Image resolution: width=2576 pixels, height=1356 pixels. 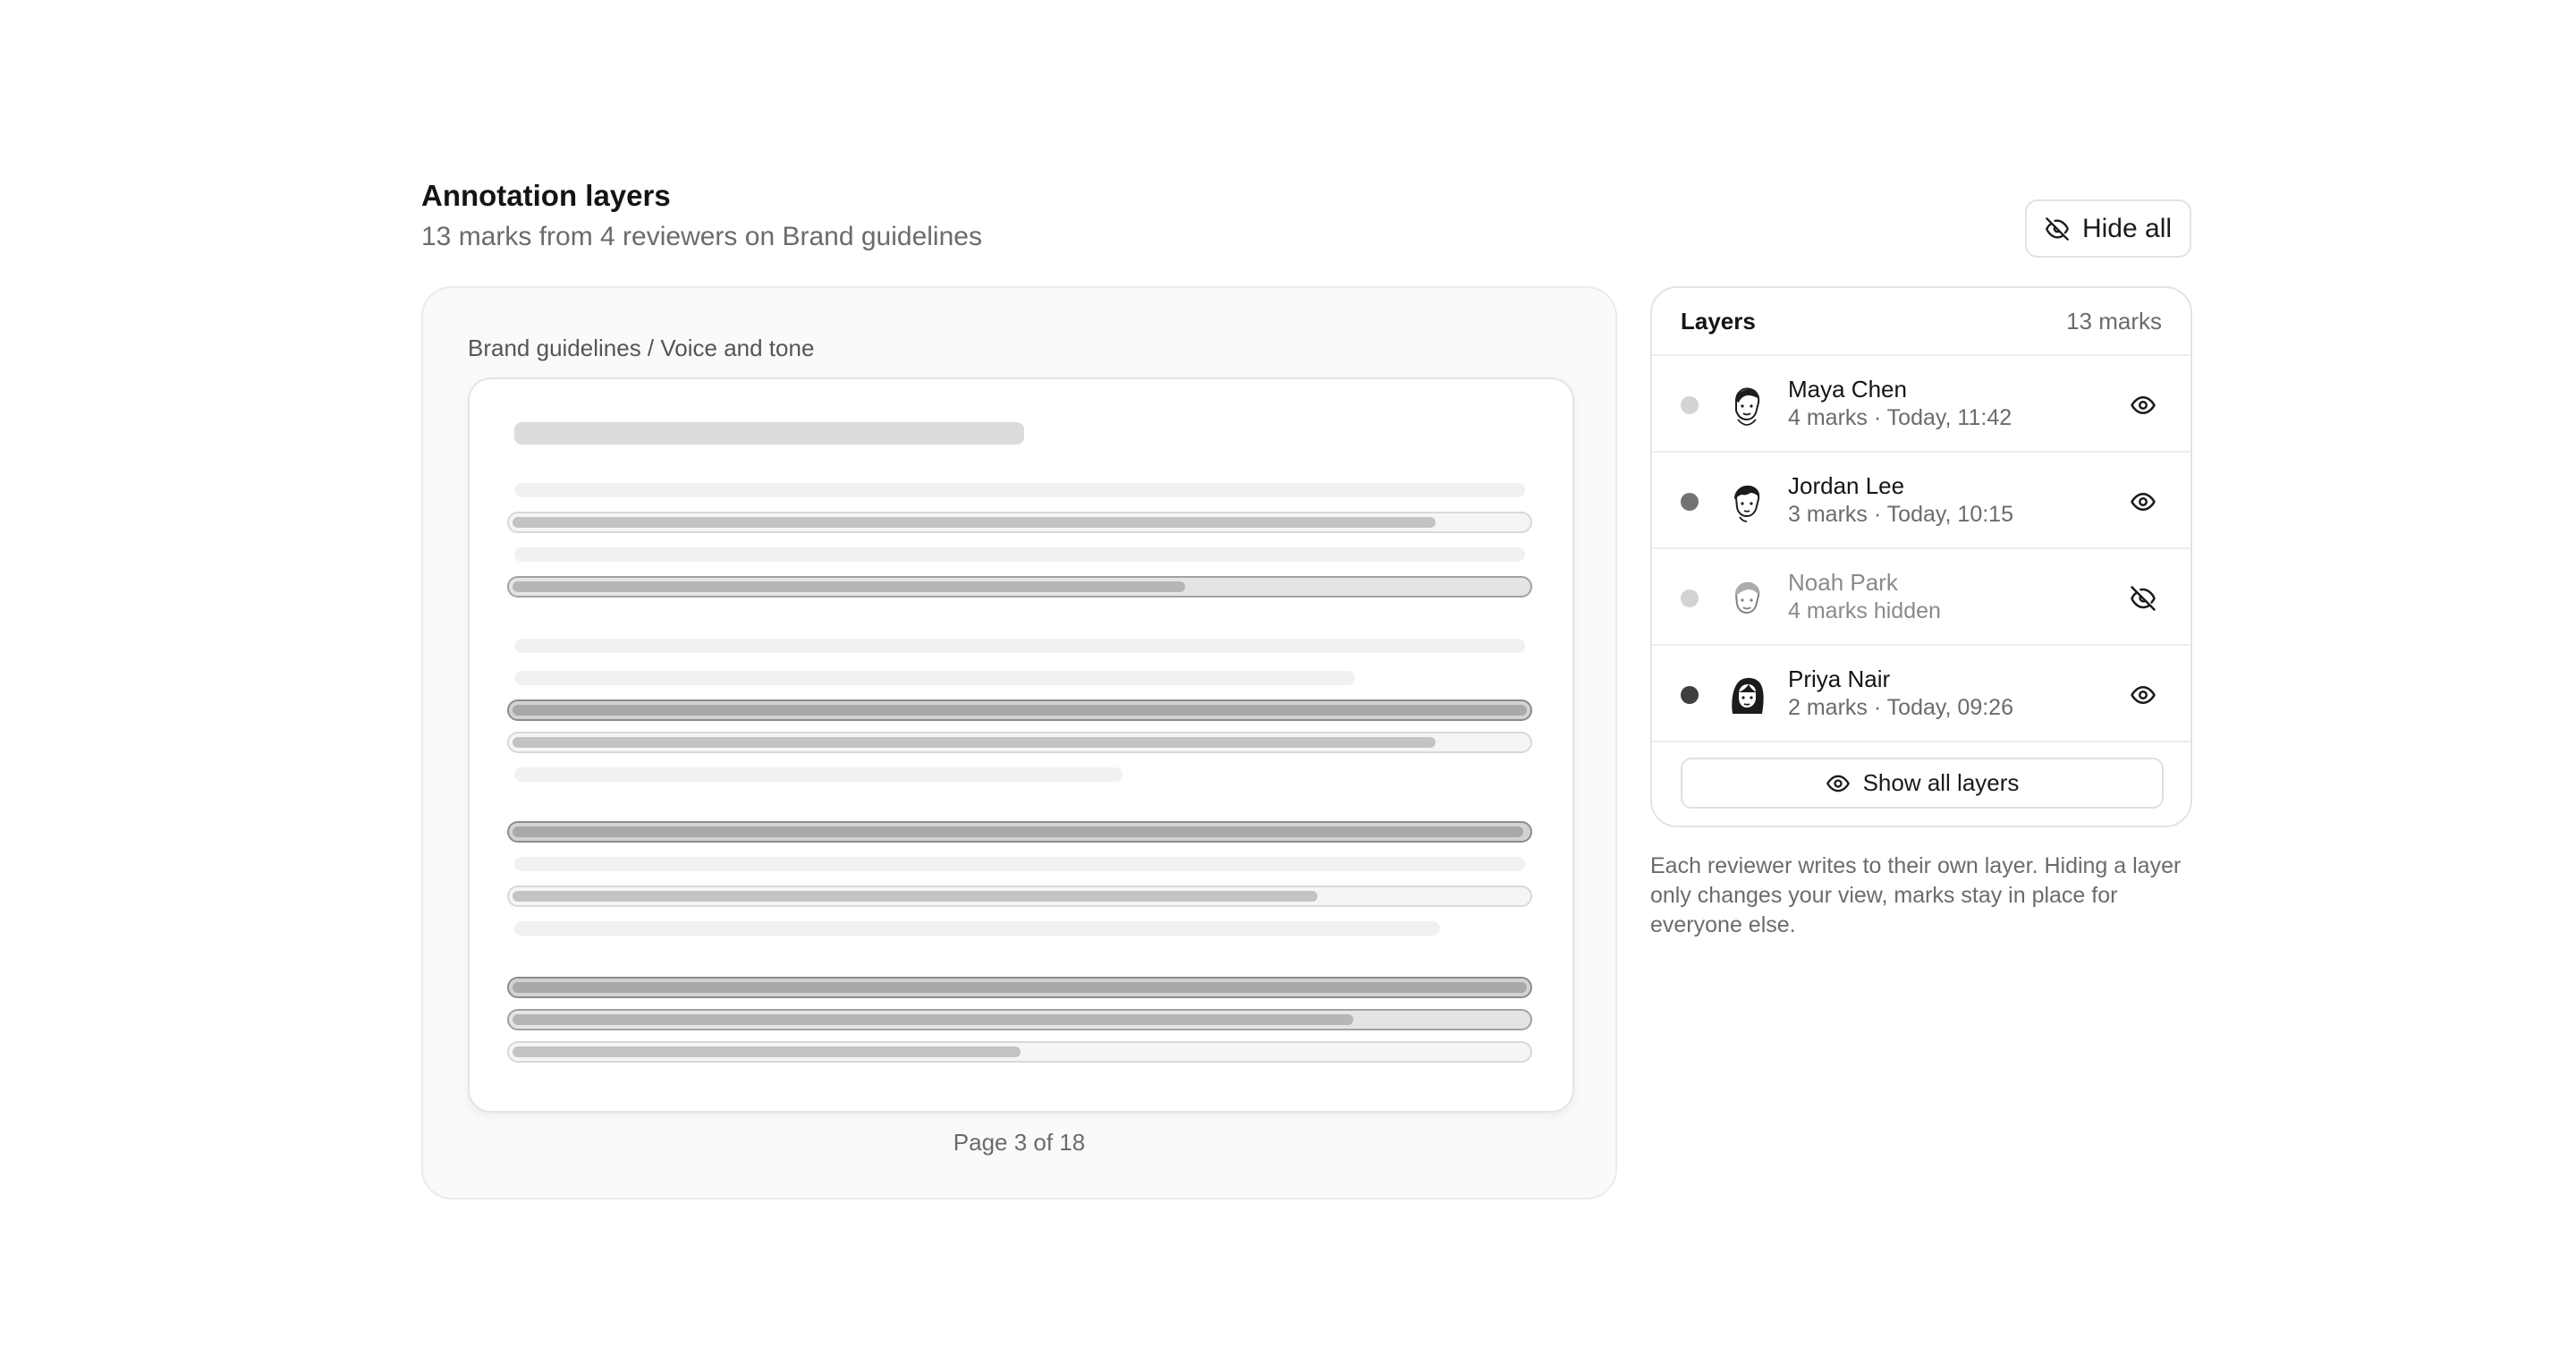 What do you see at coordinates (1718, 321) in the screenshot?
I see `layers-title: Layers` at bounding box center [1718, 321].